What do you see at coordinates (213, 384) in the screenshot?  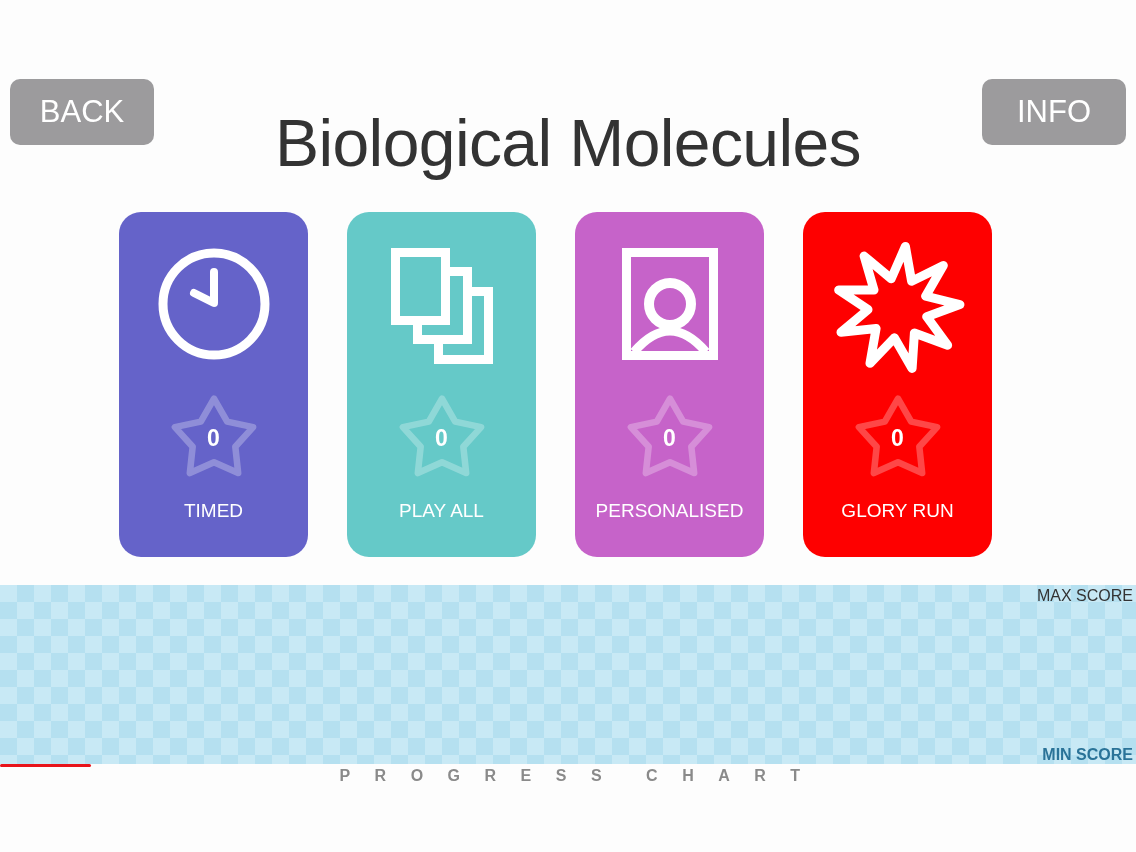 I see `mode-card: 0 TIMED` at bounding box center [213, 384].